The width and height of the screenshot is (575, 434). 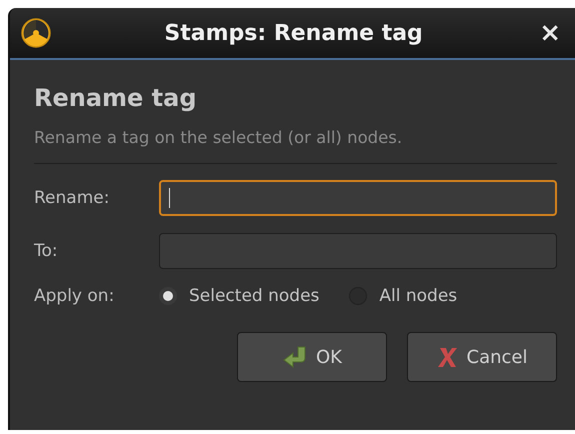 I want to click on cross-icon, so click(x=447, y=357).